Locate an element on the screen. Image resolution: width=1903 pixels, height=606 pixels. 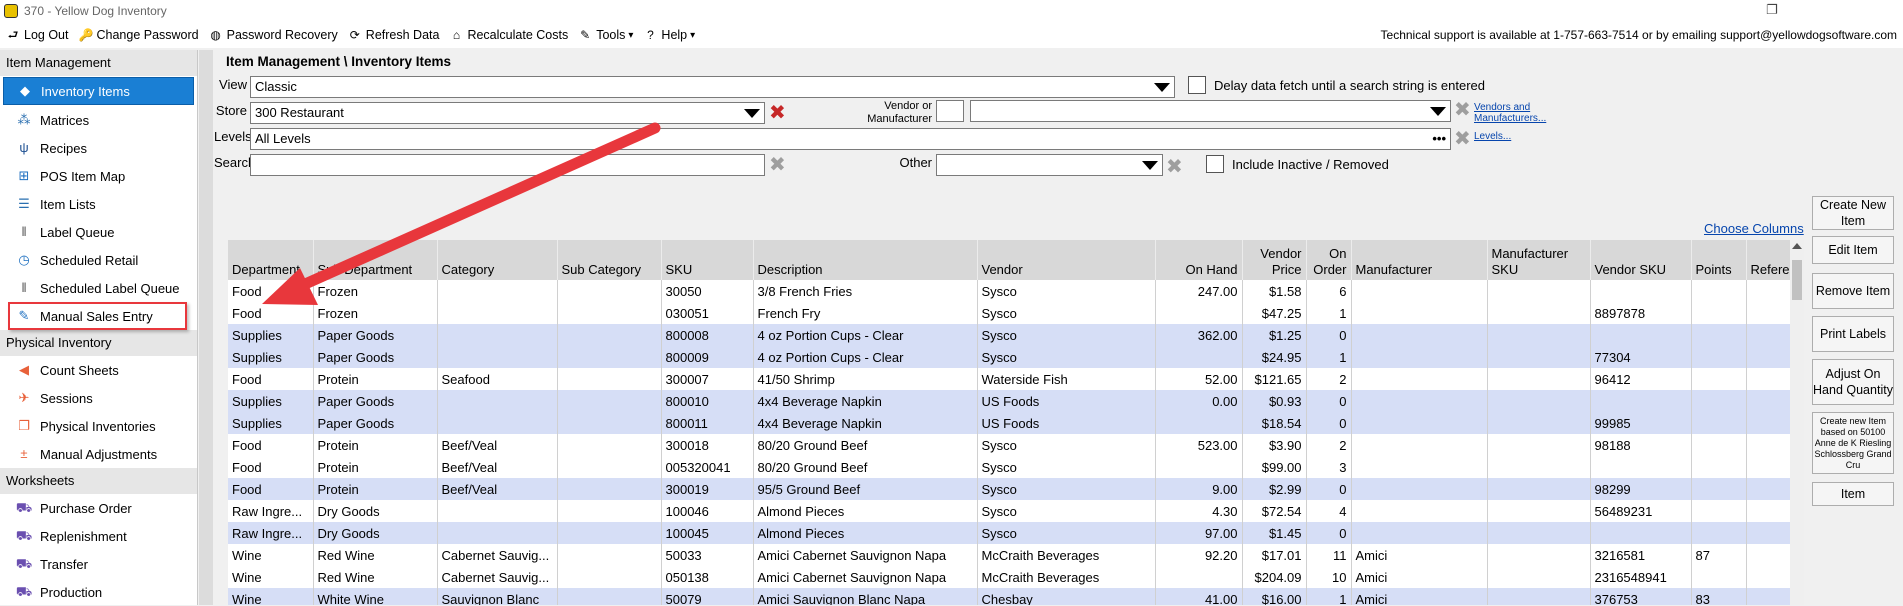
sidebar-item-transfer: ⛟ Transfer is located at coordinates (98, 564).